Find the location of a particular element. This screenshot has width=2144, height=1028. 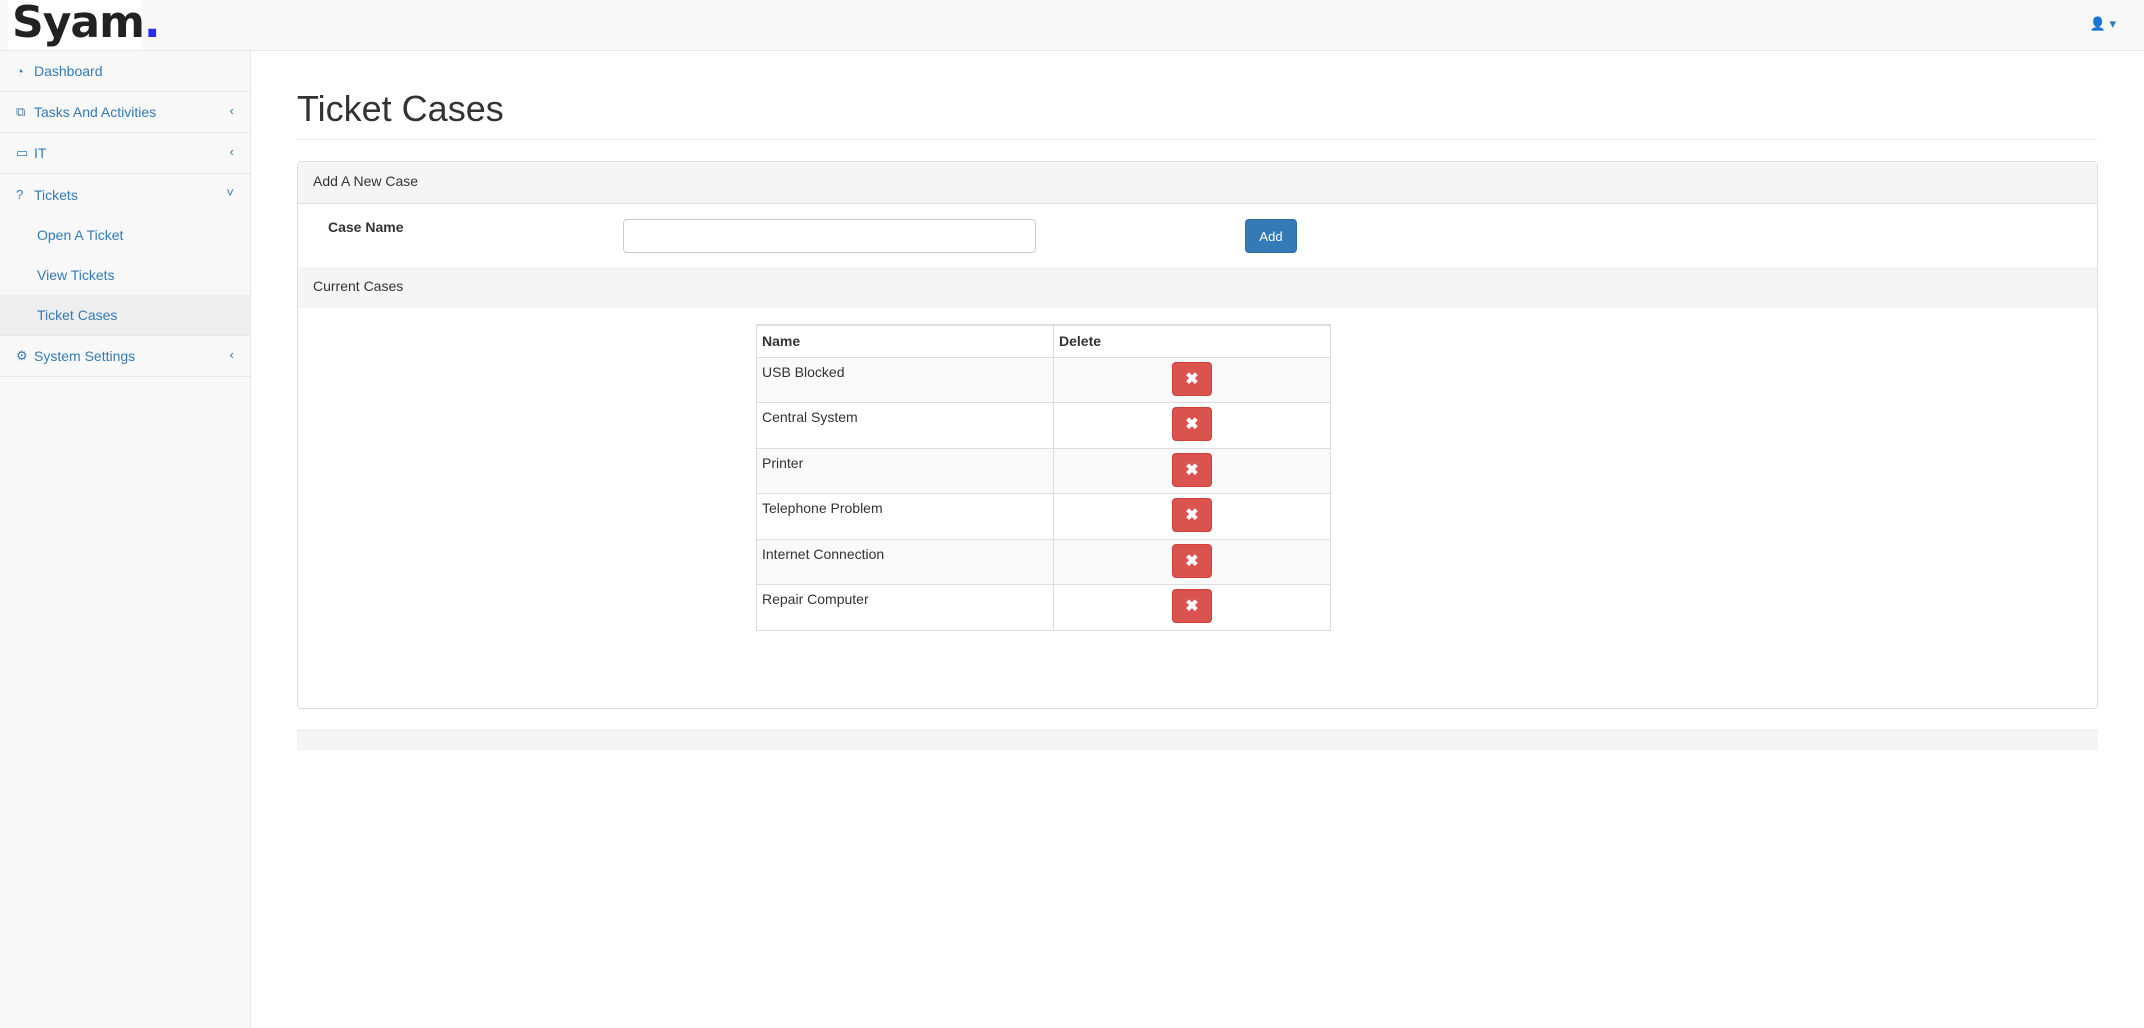

sidebar-subitem-view-tickets: View Tickets is located at coordinates (125, 275).